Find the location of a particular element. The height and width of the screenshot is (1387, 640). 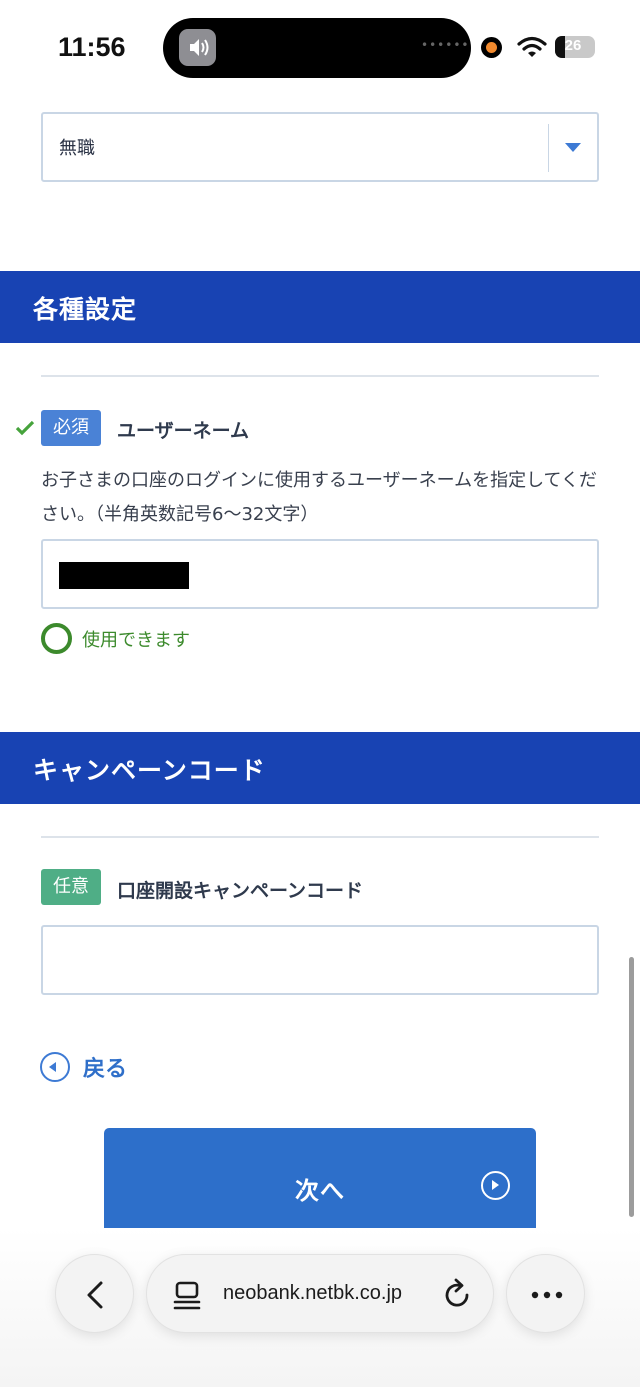

dynamic-island: •••••• is located at coordinates (317, 48).